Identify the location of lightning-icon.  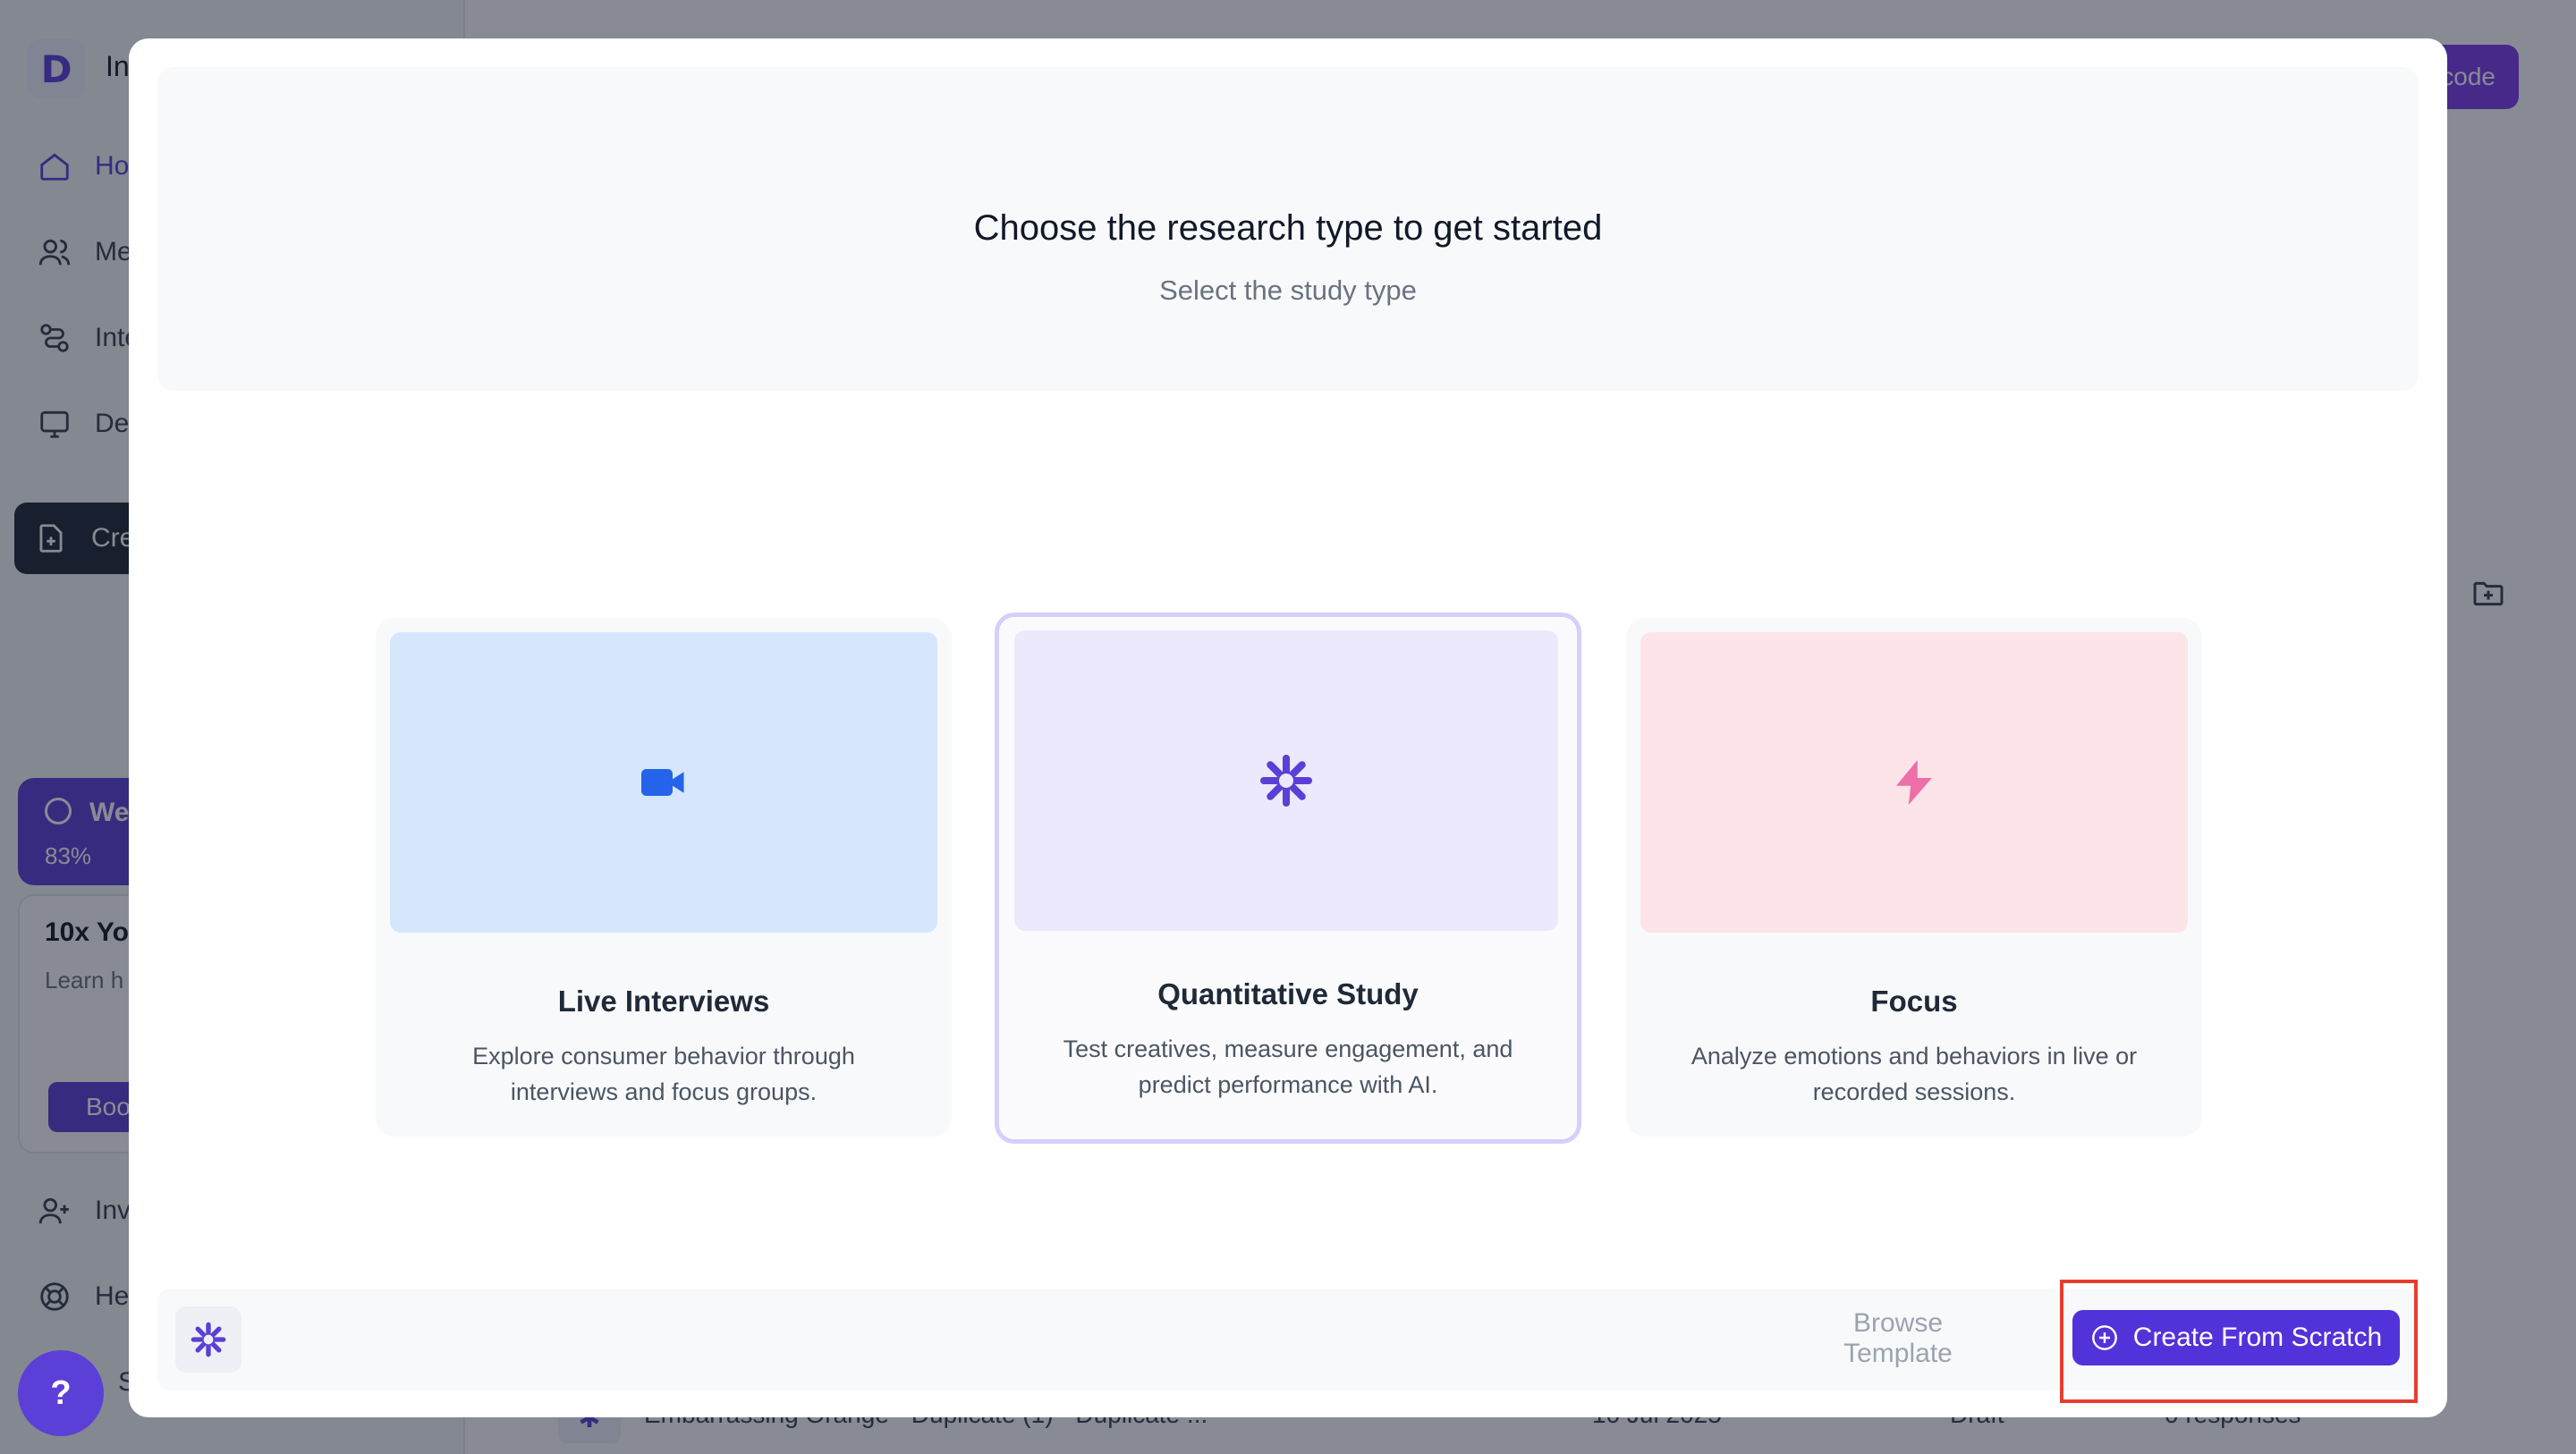
(1914, 783).